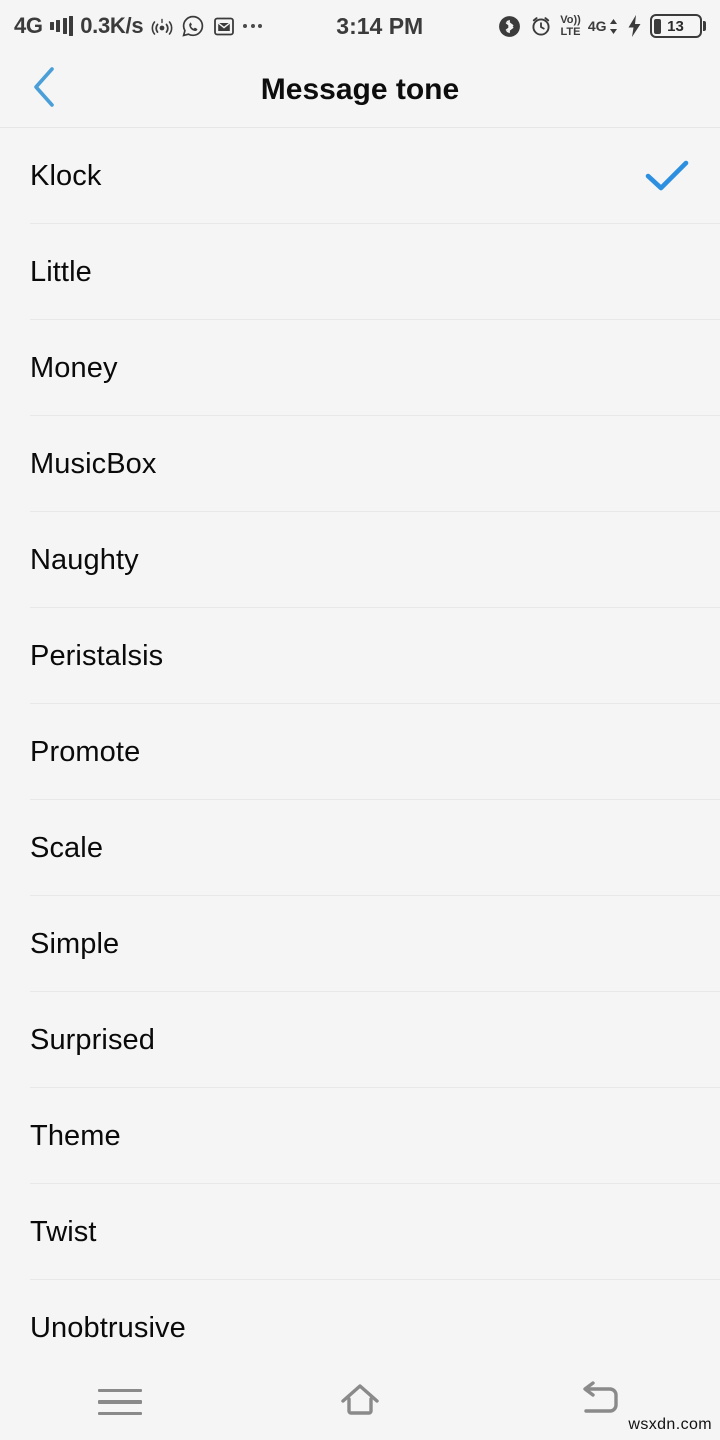 This screenshot has height=1440, width=720. Describe the element at coordinates (600, 1402) in the screenshot. I see `back-arrow-icon` at that location.